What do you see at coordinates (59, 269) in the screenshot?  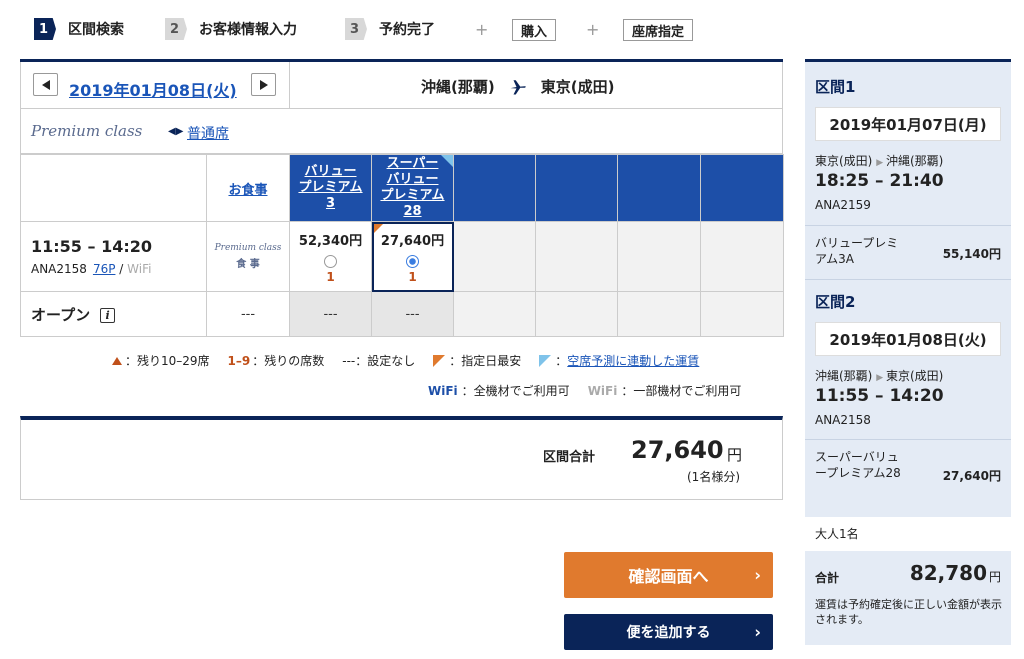 I see `flight-number: ANA2158` at bounding box center [59, 269].